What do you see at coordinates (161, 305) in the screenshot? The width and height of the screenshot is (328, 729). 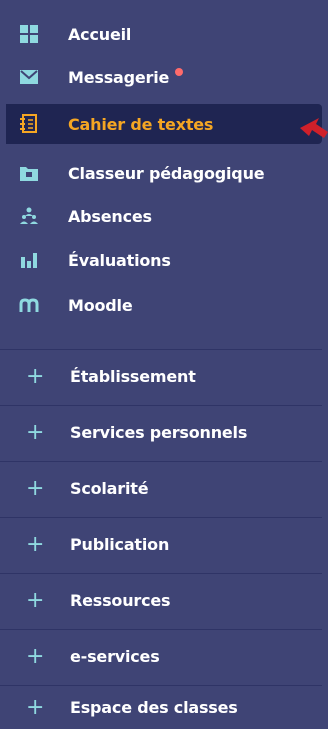 I see `nav-item-moodle: Moodle` at bounding box center [161, 305].